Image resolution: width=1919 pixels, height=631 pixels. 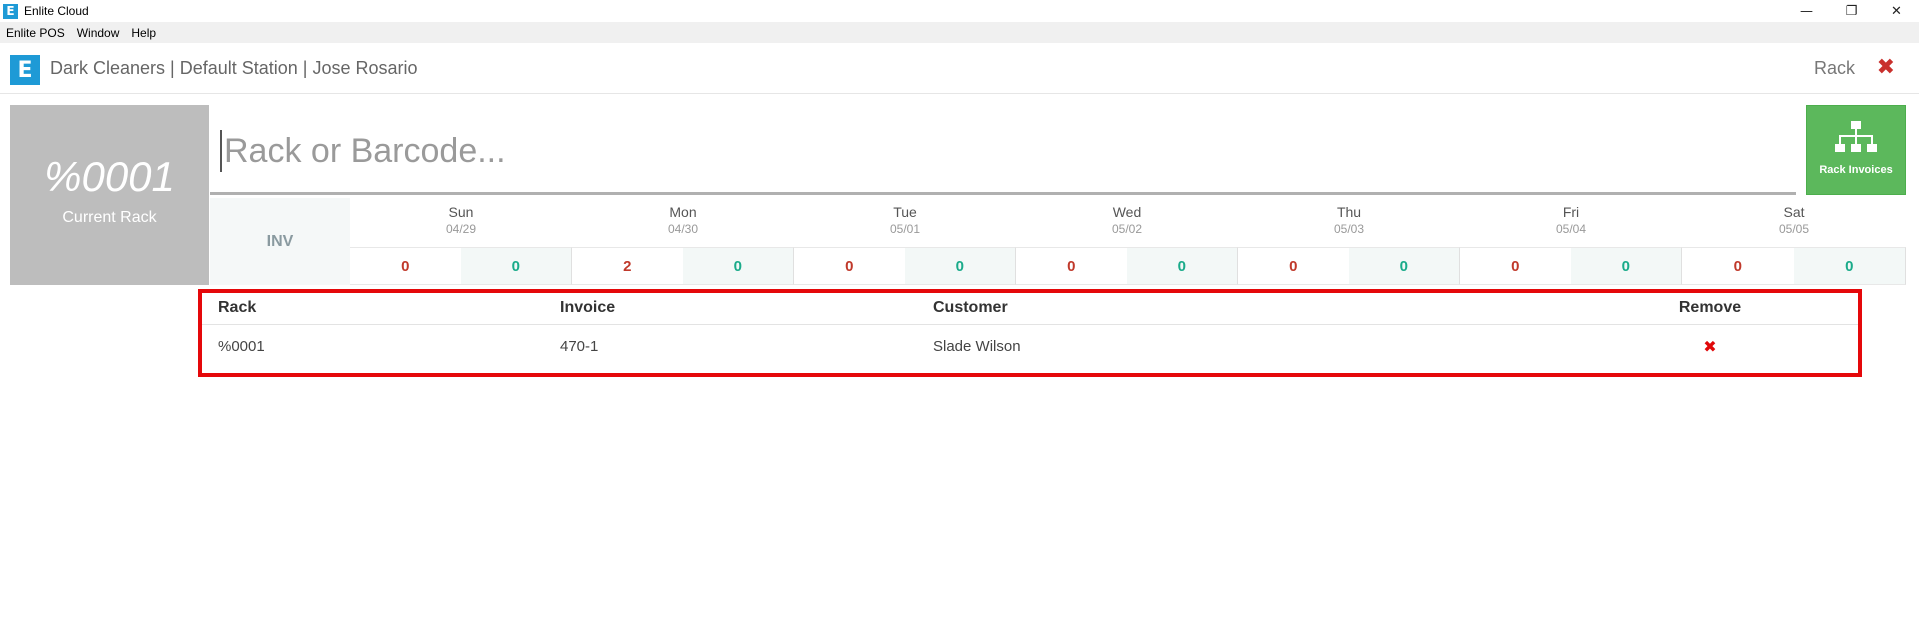 I want to click on header-customer: Customer, so click(x=970, y=307).